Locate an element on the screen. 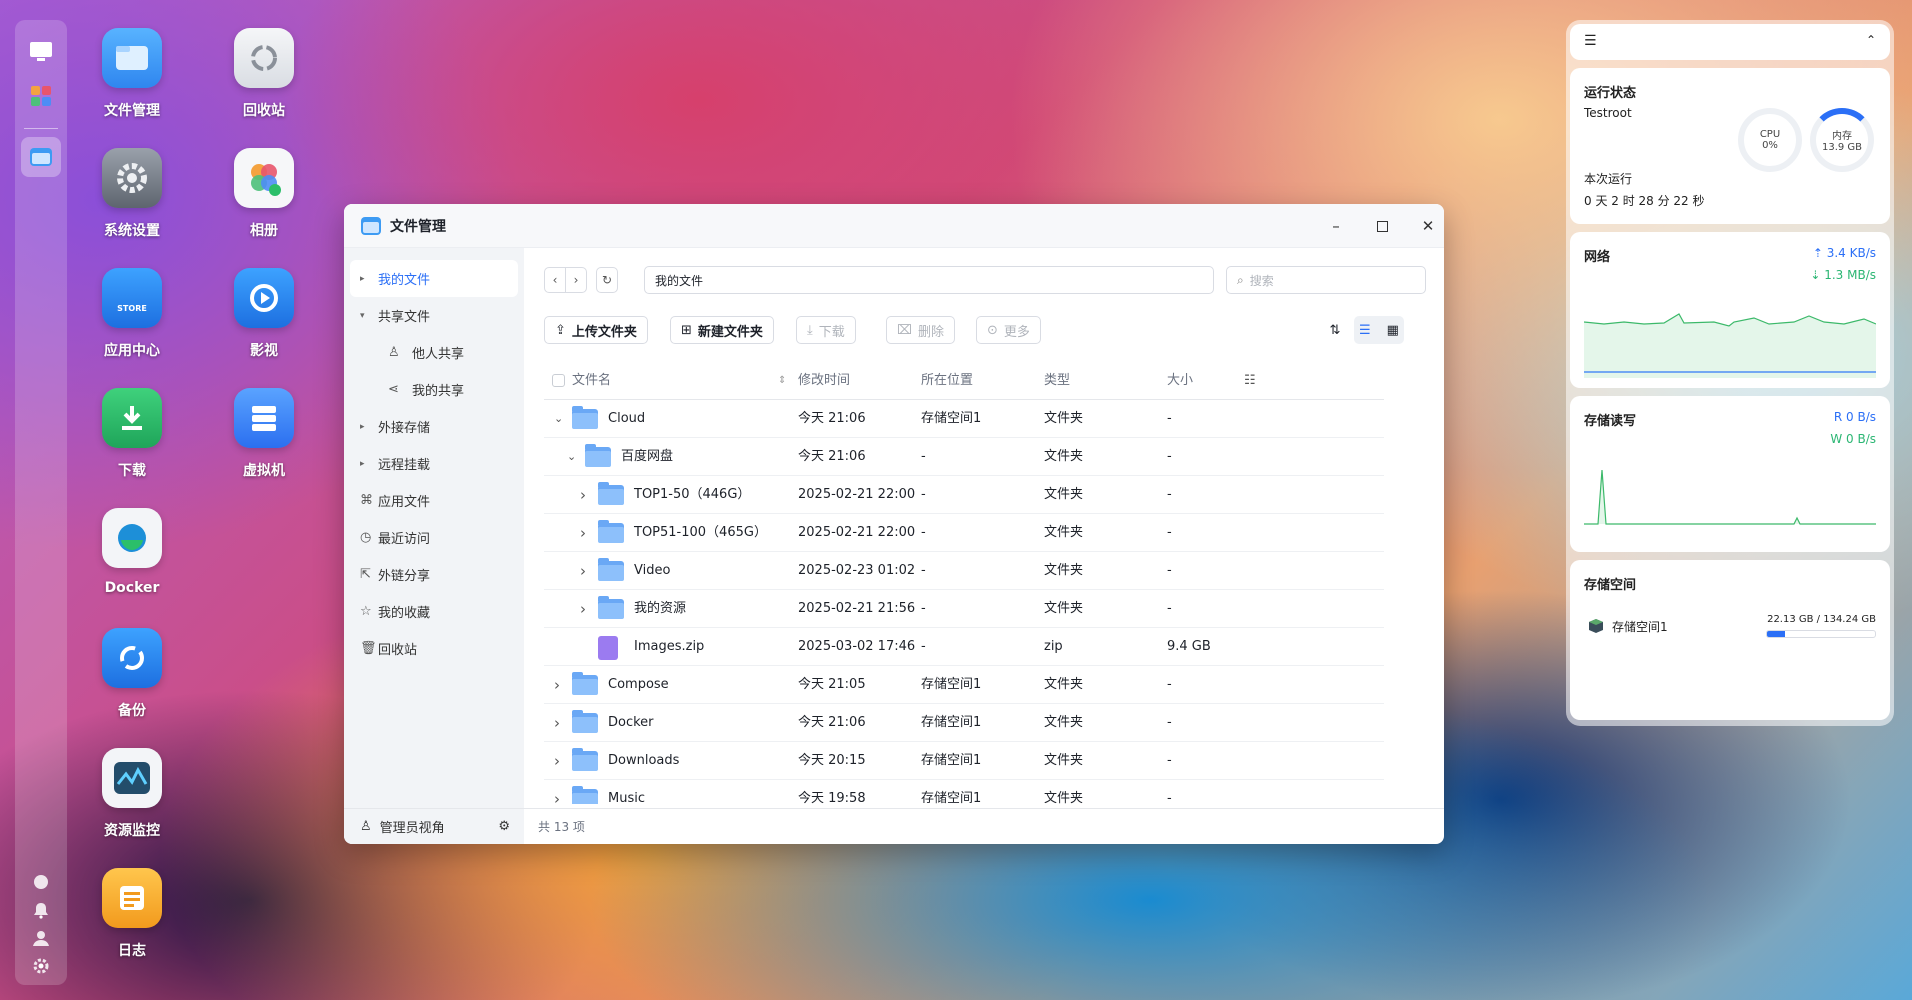 Image resolution: width=1912 pixels, height=1000 pixels. admin-view-toggle: ♙ 管理员视角 ⚙ is located at coordinates (434, 826).